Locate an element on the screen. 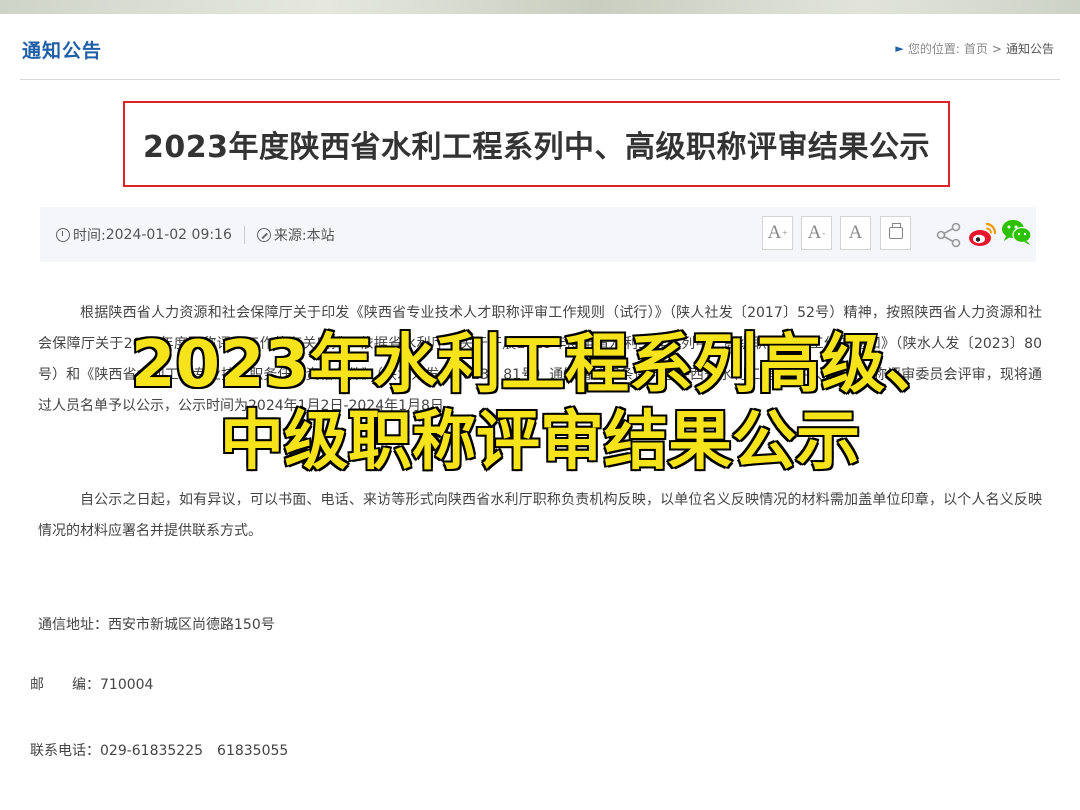 This screenshot has height=810, width=1080. contact-phone: 联系电话：029-61835225 61835055 is located at coordinates (159, 751).